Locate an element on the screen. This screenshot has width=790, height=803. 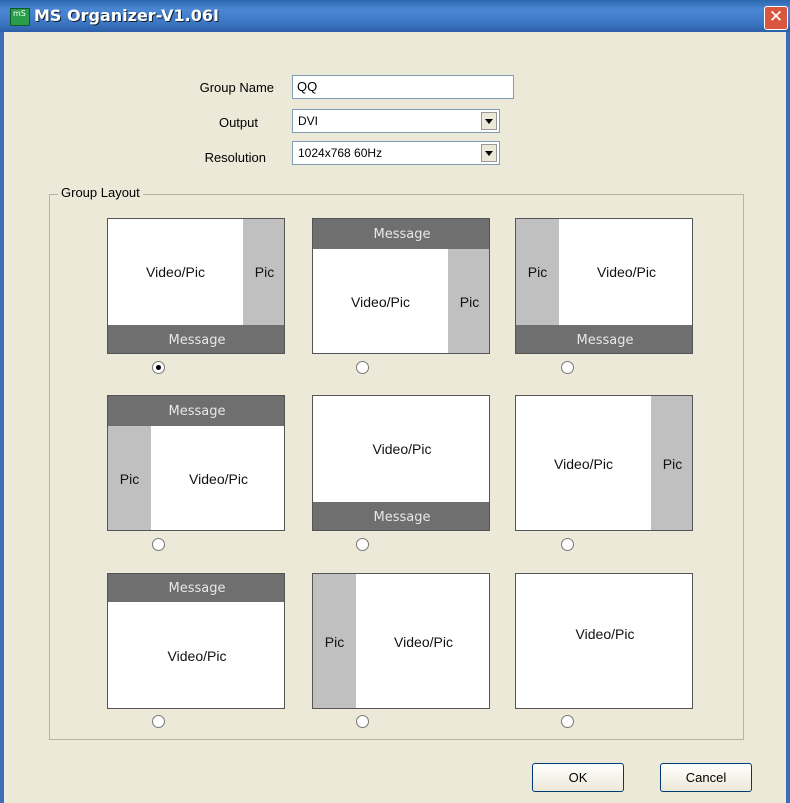
layout-option-6: Video/Pic Pic is located at coordinates (604, 463).